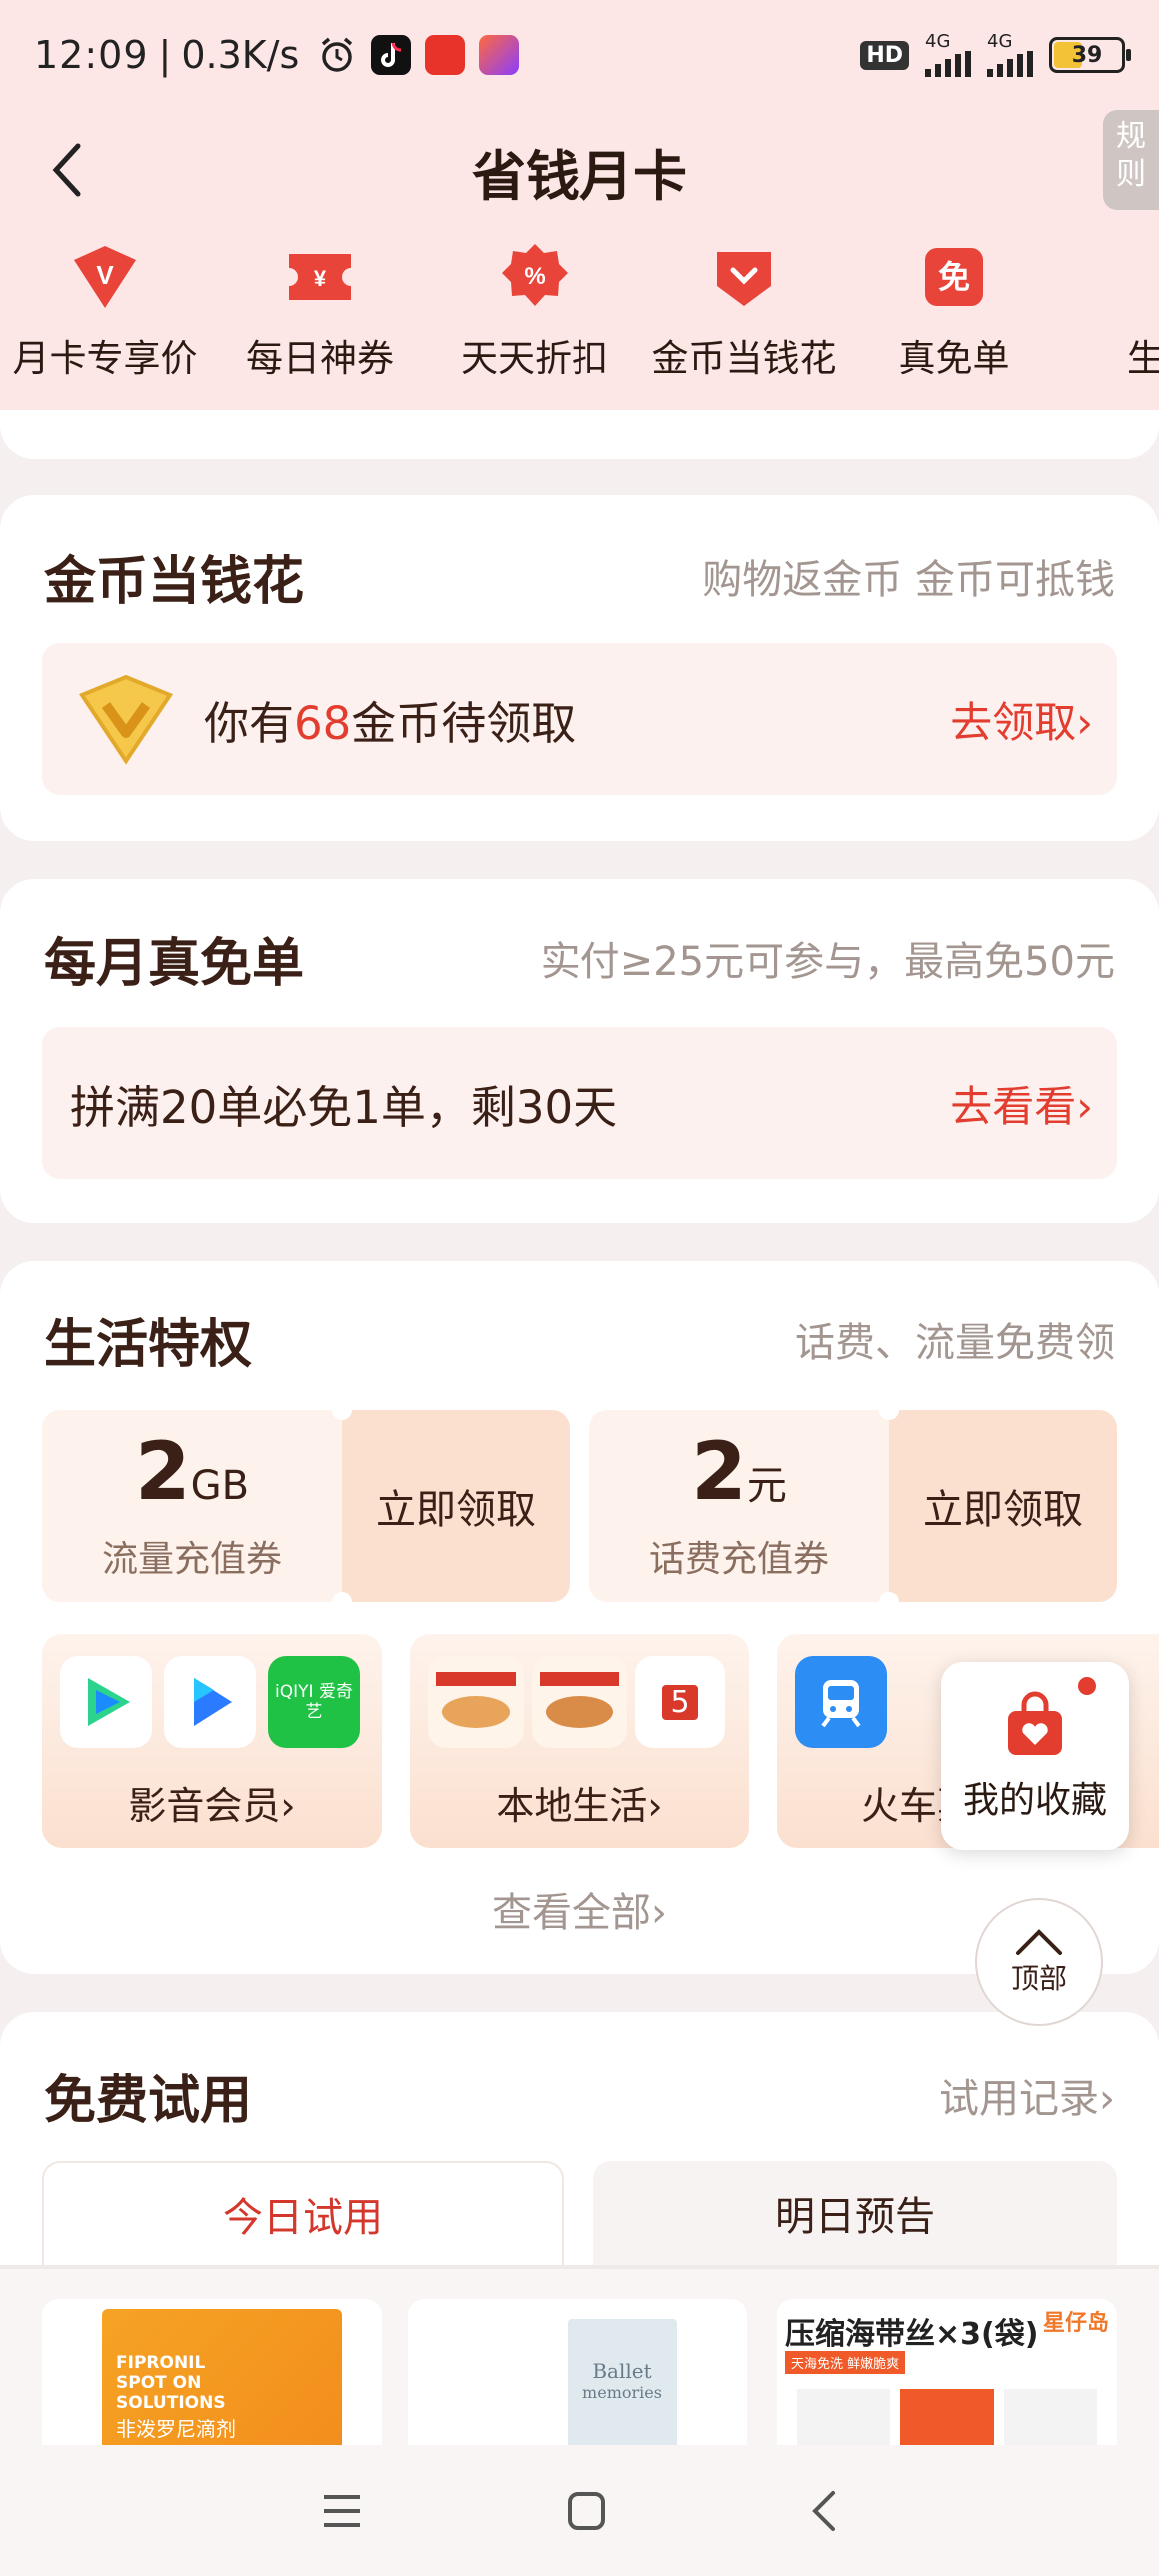  I want to click on media-membership-label: 影音会员›, so click(212, 1806).